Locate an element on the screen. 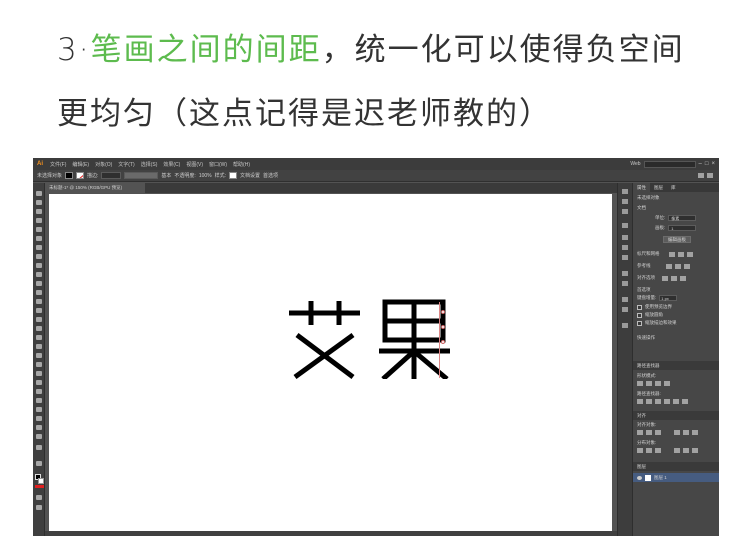  stroke-panel-icon is located at coordinates (625, 225).